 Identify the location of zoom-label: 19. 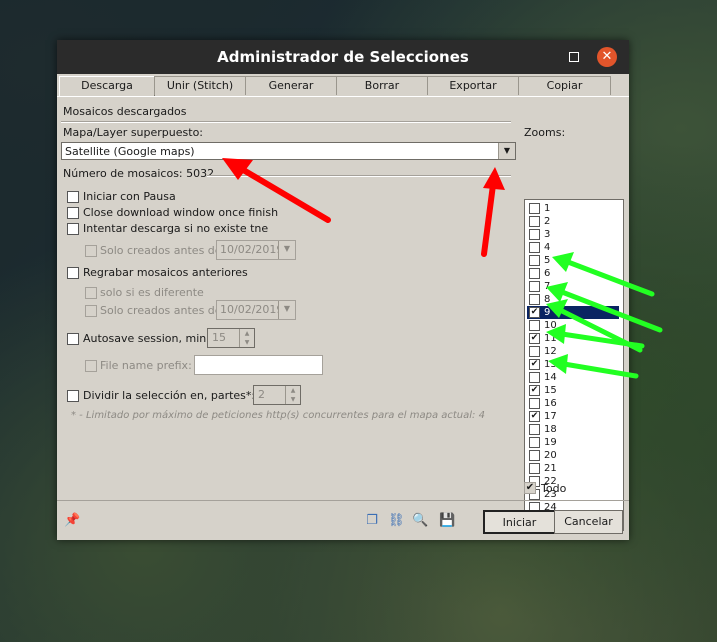
(550, 442).